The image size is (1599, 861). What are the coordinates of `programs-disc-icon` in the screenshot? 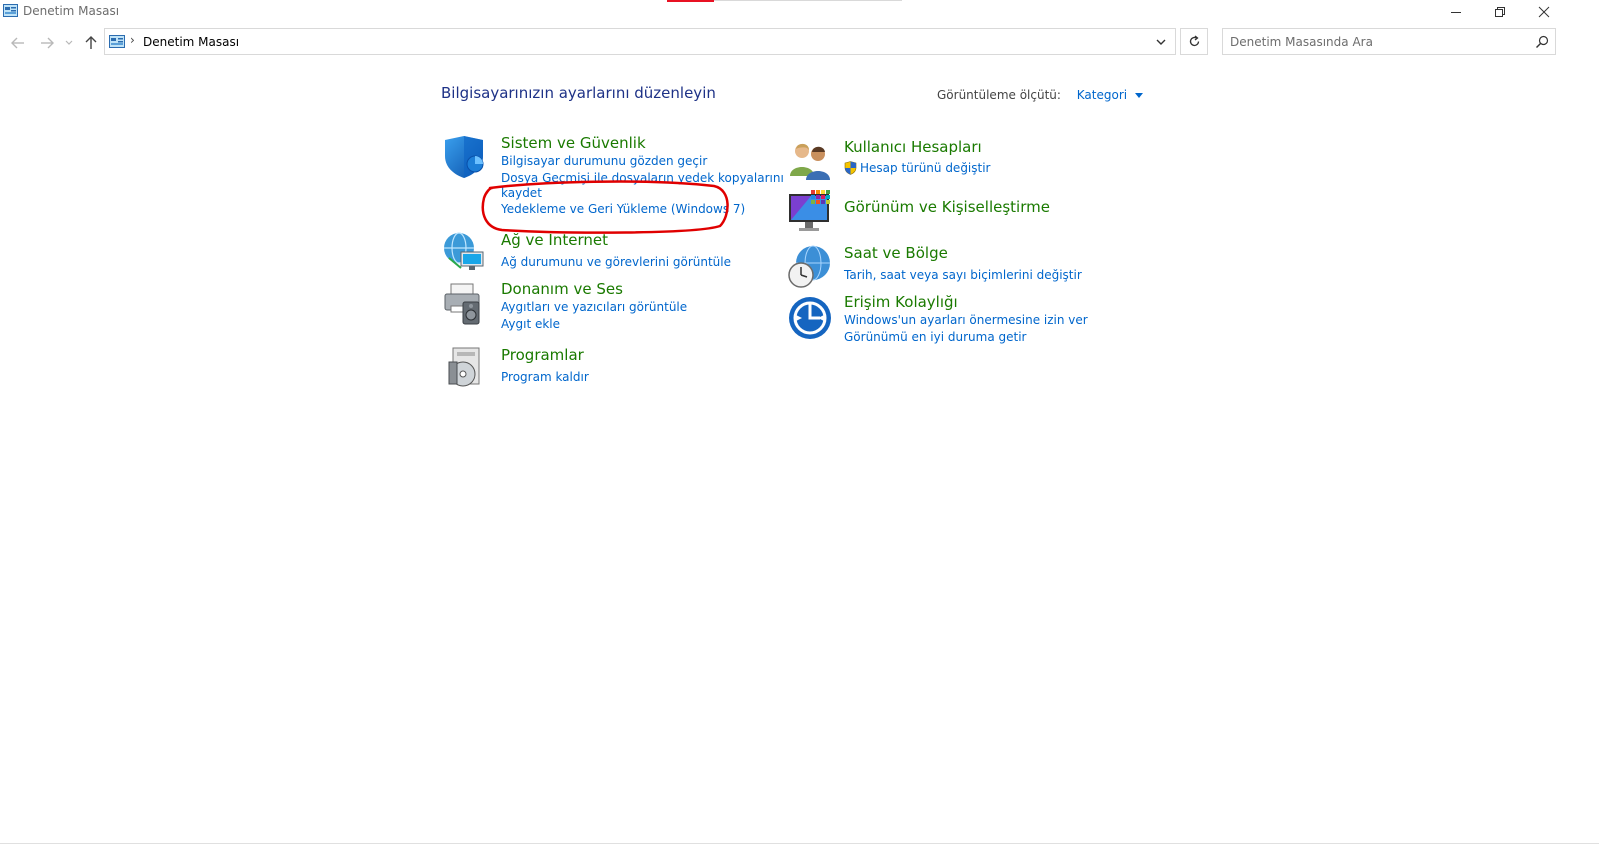 It's located at (464, 367).